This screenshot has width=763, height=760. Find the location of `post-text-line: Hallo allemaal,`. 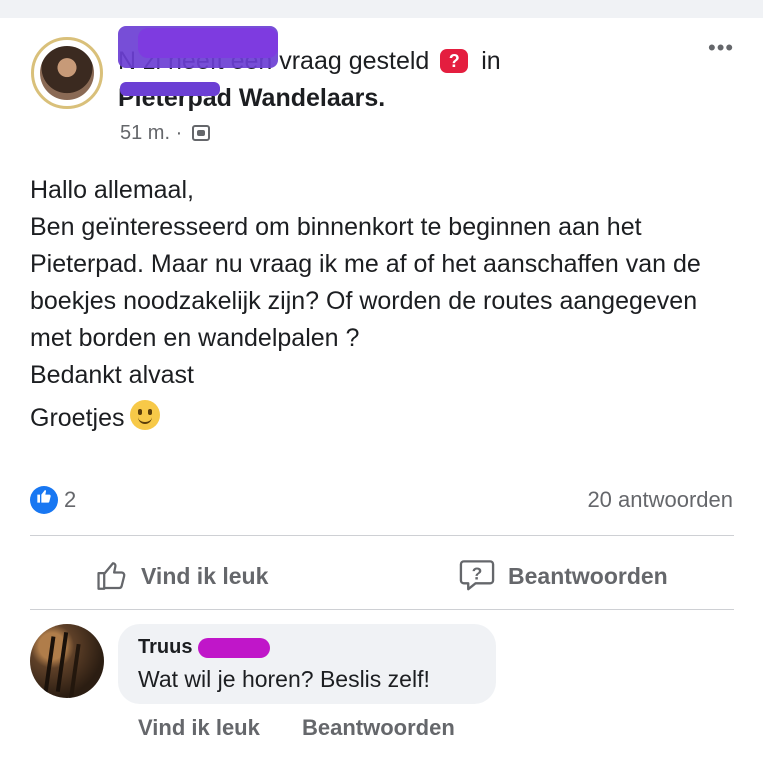

post-text-line: Hallo allemaal, is located at coordinates (112, 190).